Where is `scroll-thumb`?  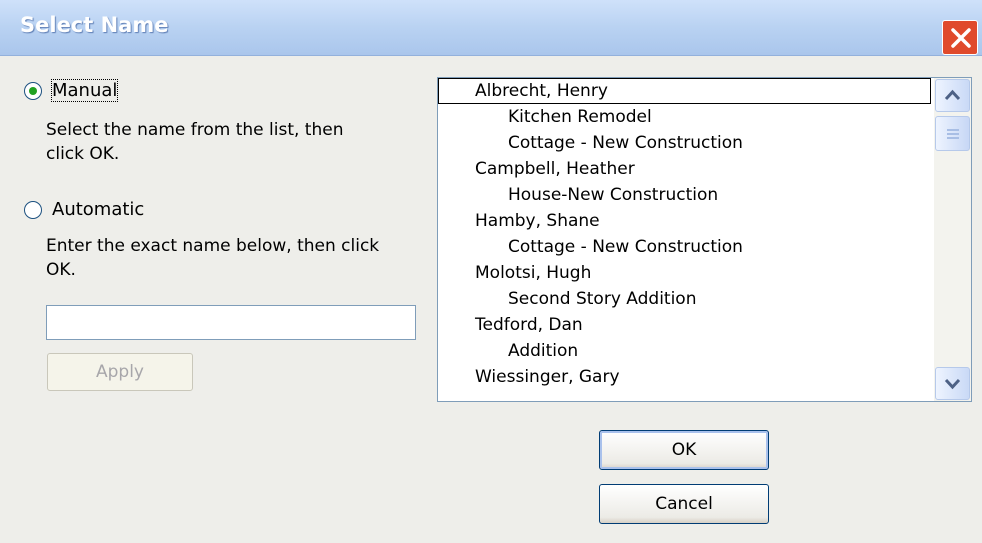
scroll-thumb is located at coordinates (952, 133).